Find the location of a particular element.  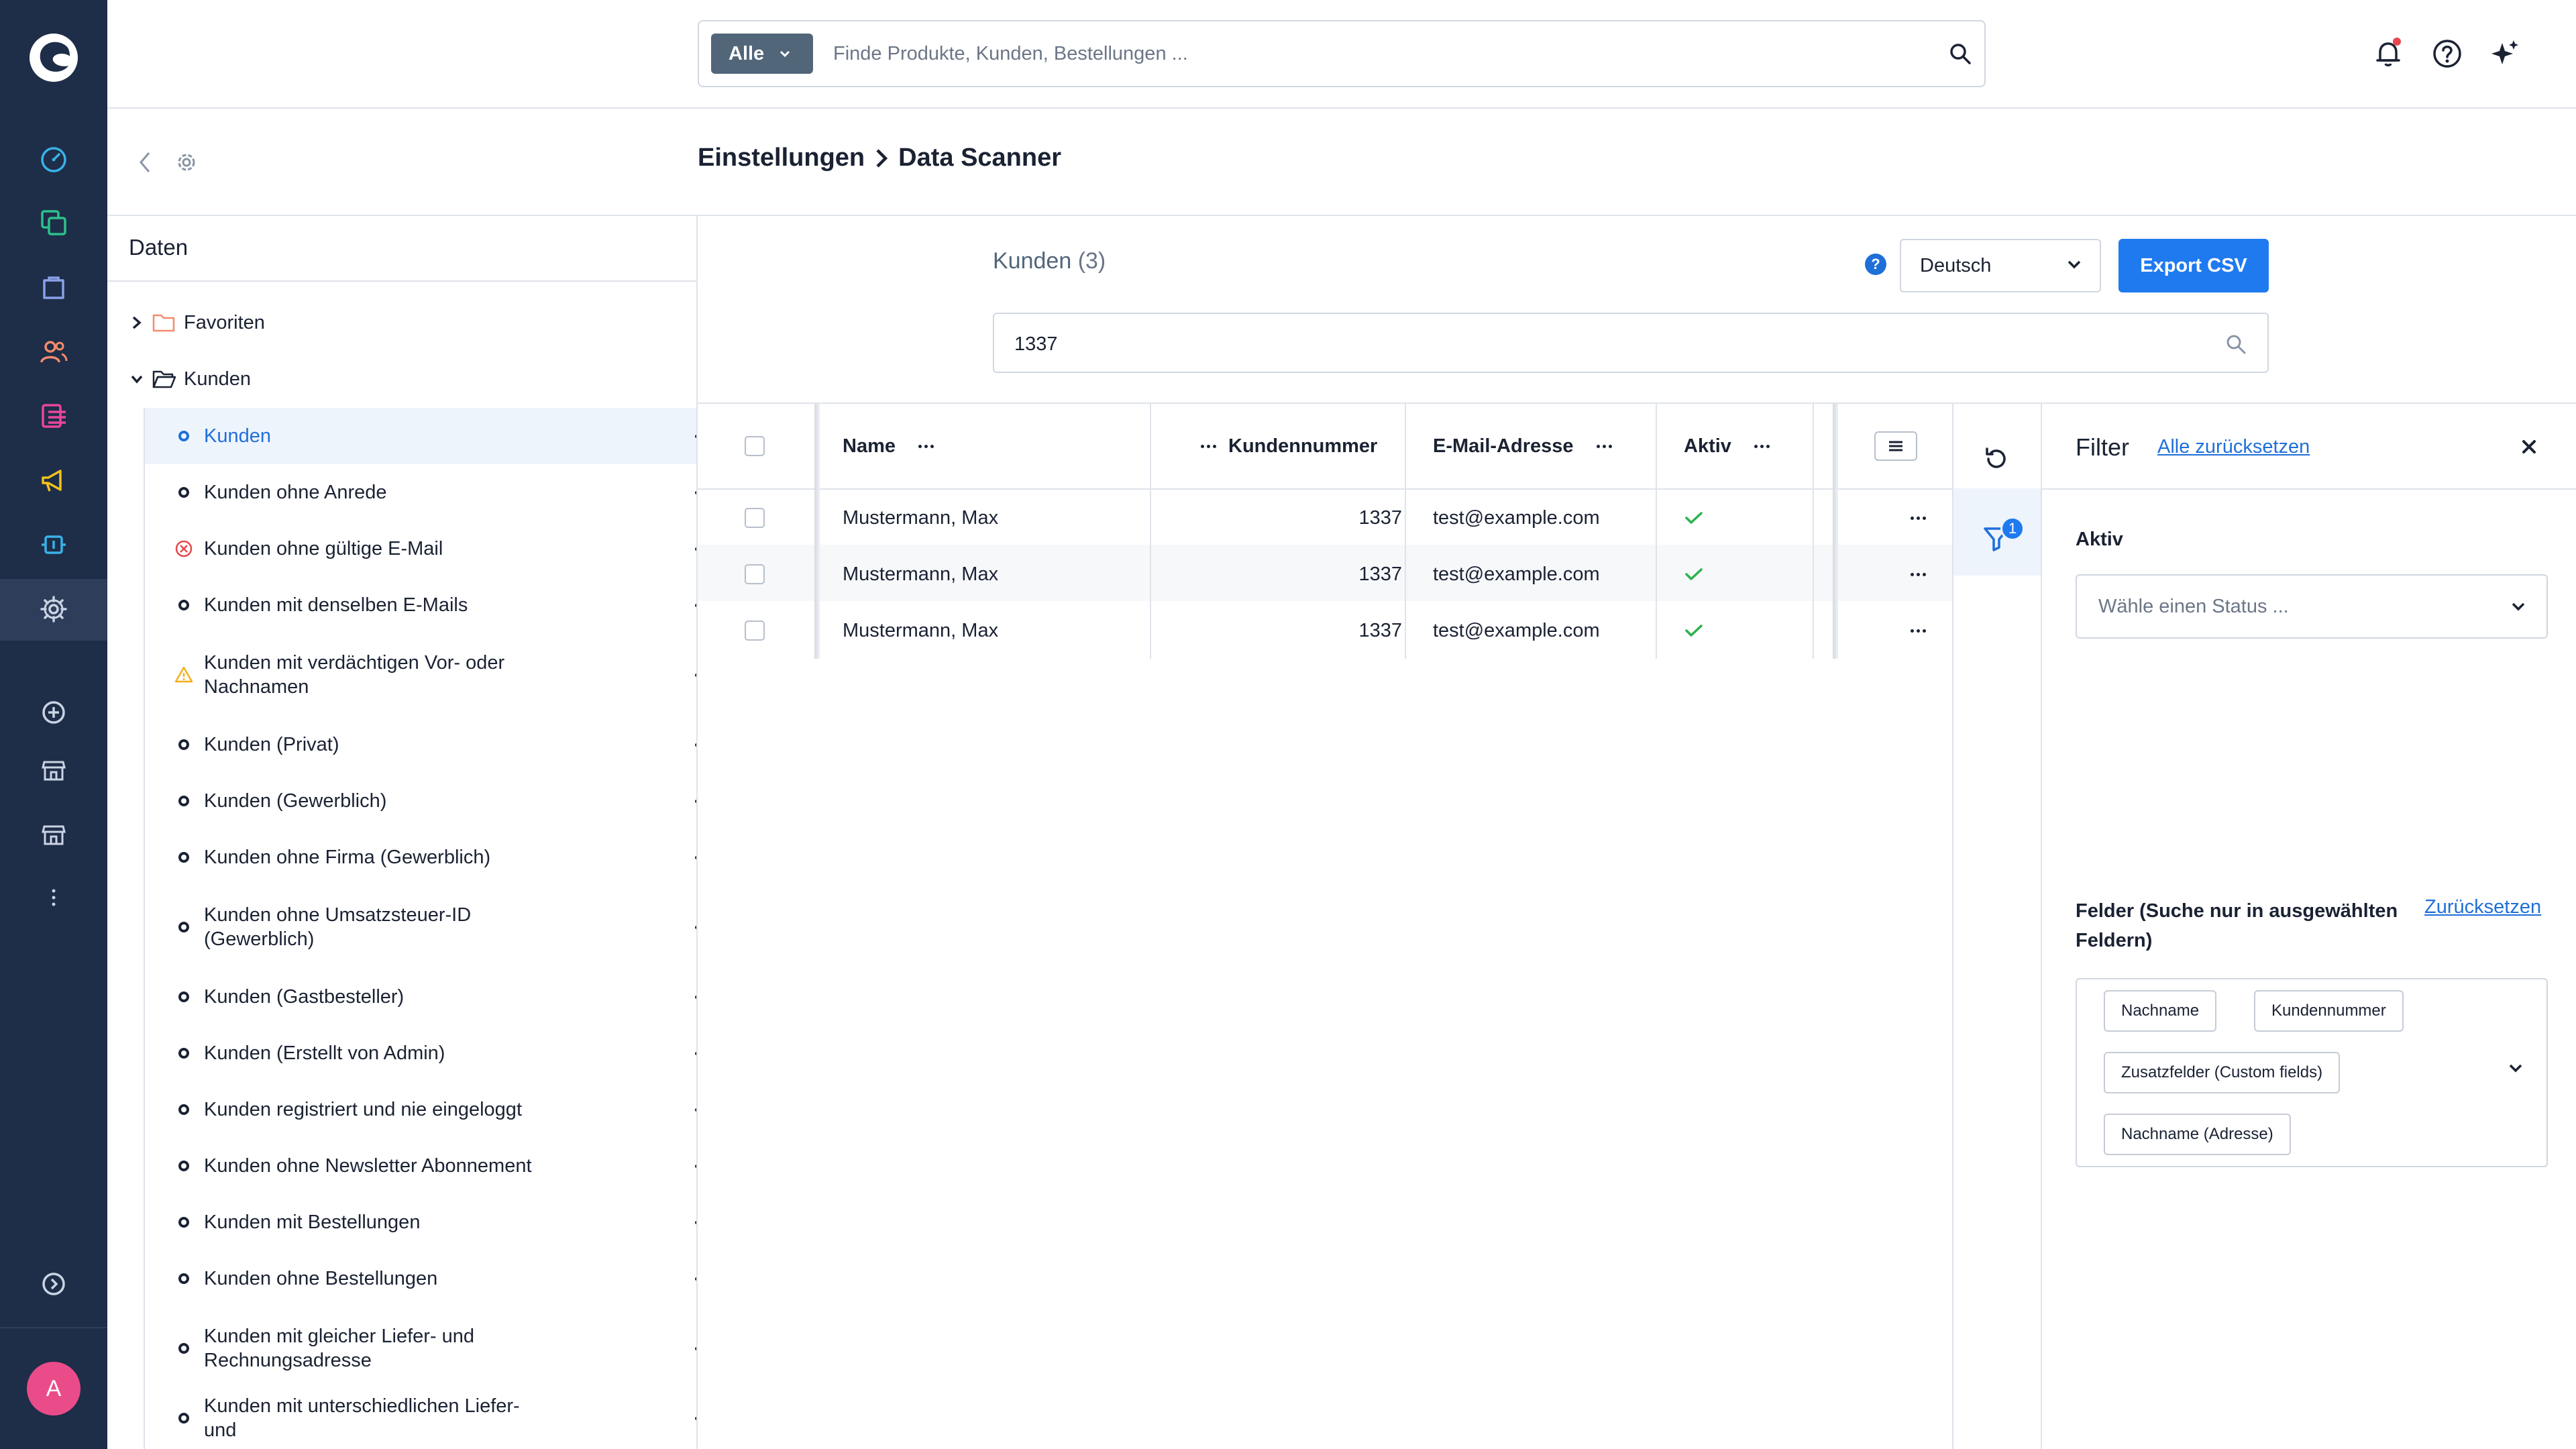

nav-add is located at coordinates (53, 712).